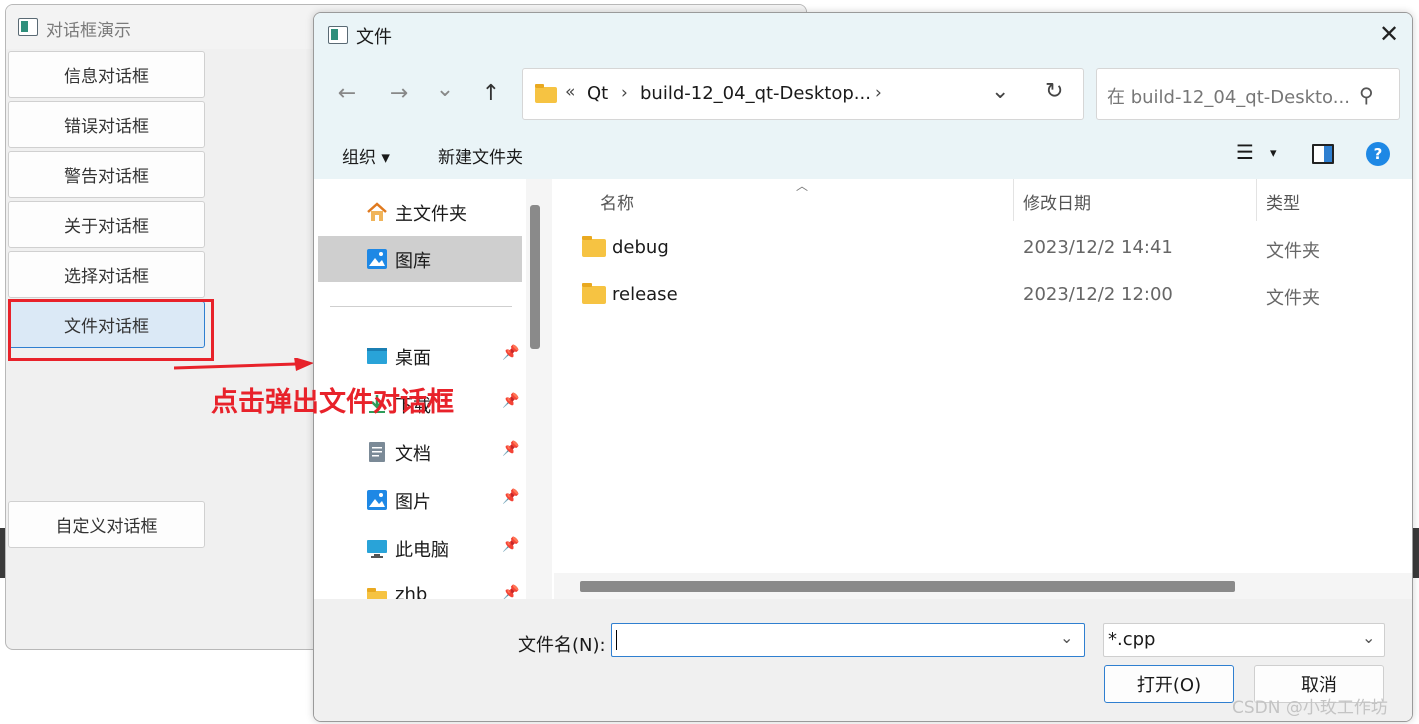  I want to click on view-options-icon: ☰, so click(1245, 152).